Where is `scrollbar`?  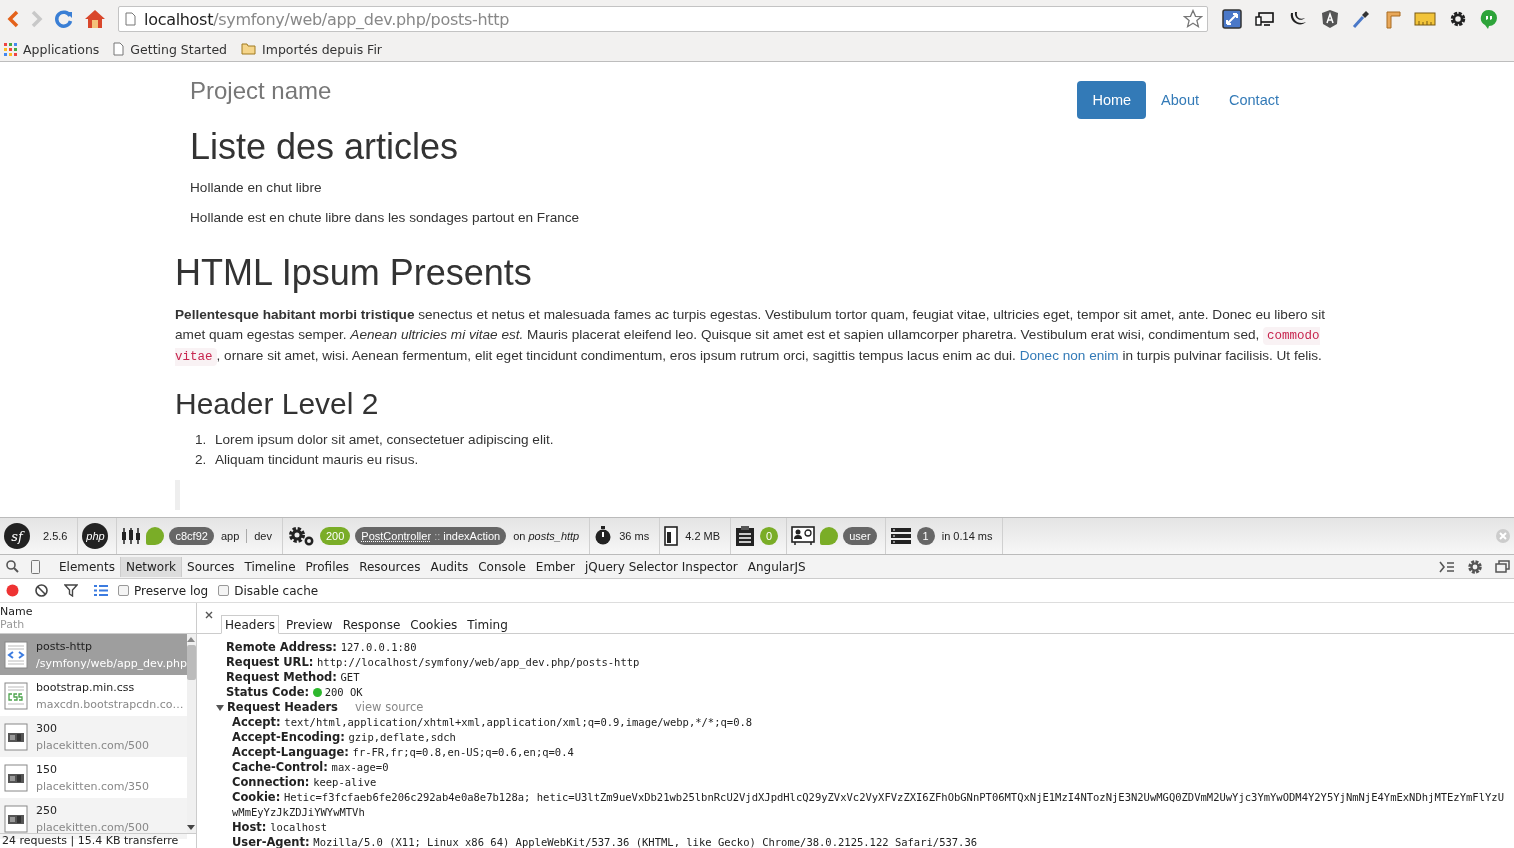 scrollbar is located at coordinates (191, 733).